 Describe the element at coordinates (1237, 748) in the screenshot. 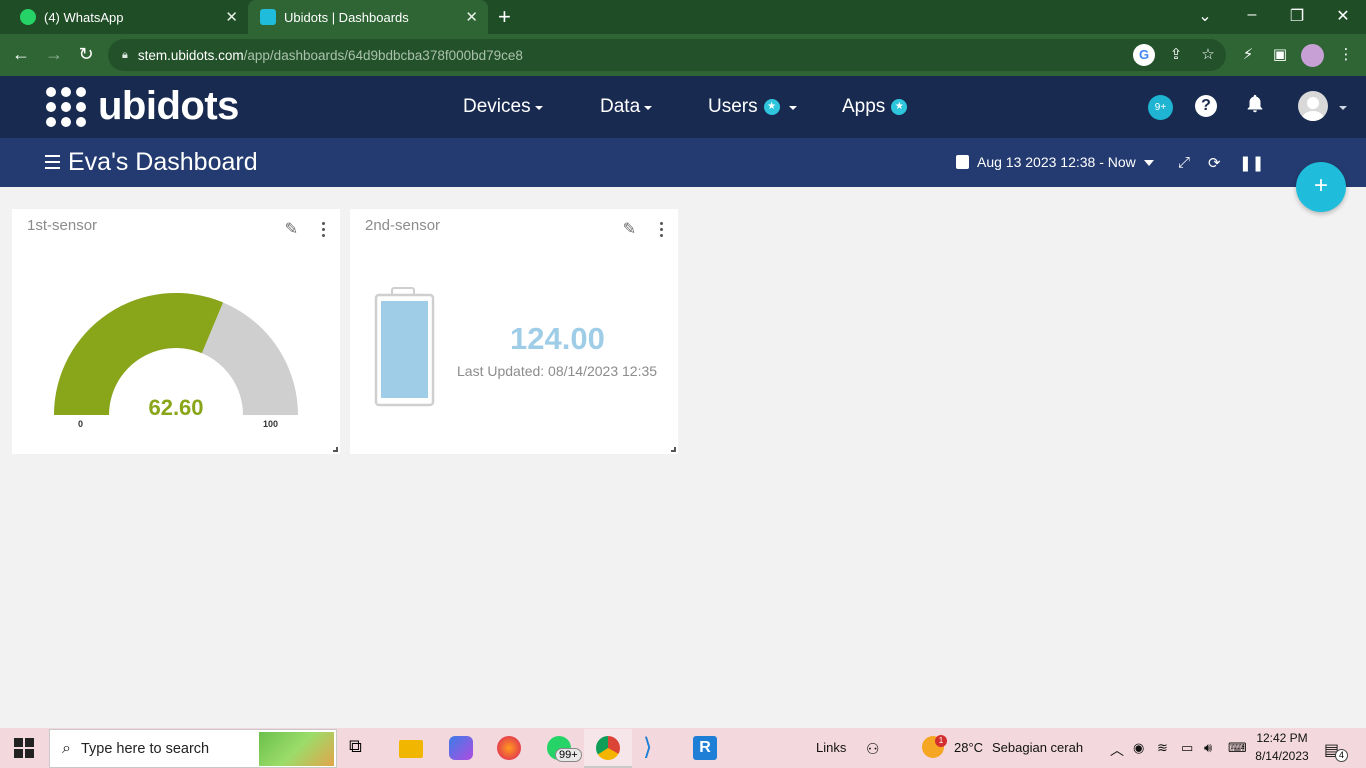

I see `input-method-icon: ⌨` at that location.